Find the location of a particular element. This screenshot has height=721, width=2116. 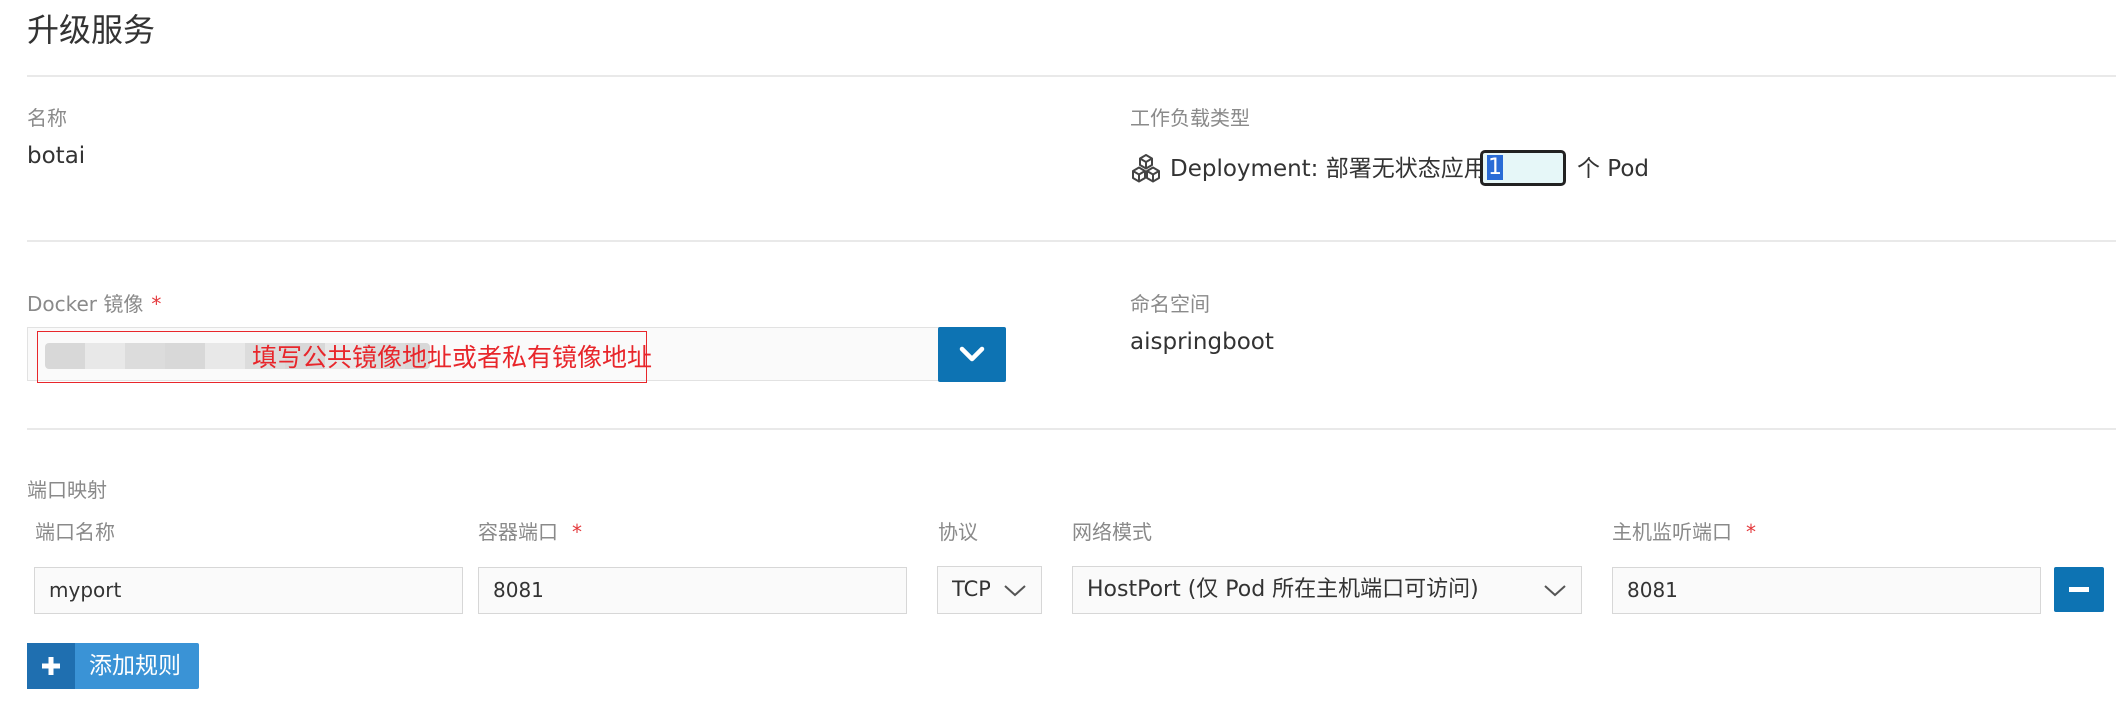

protocol-value: TCP is located at coordinates (971, 589).